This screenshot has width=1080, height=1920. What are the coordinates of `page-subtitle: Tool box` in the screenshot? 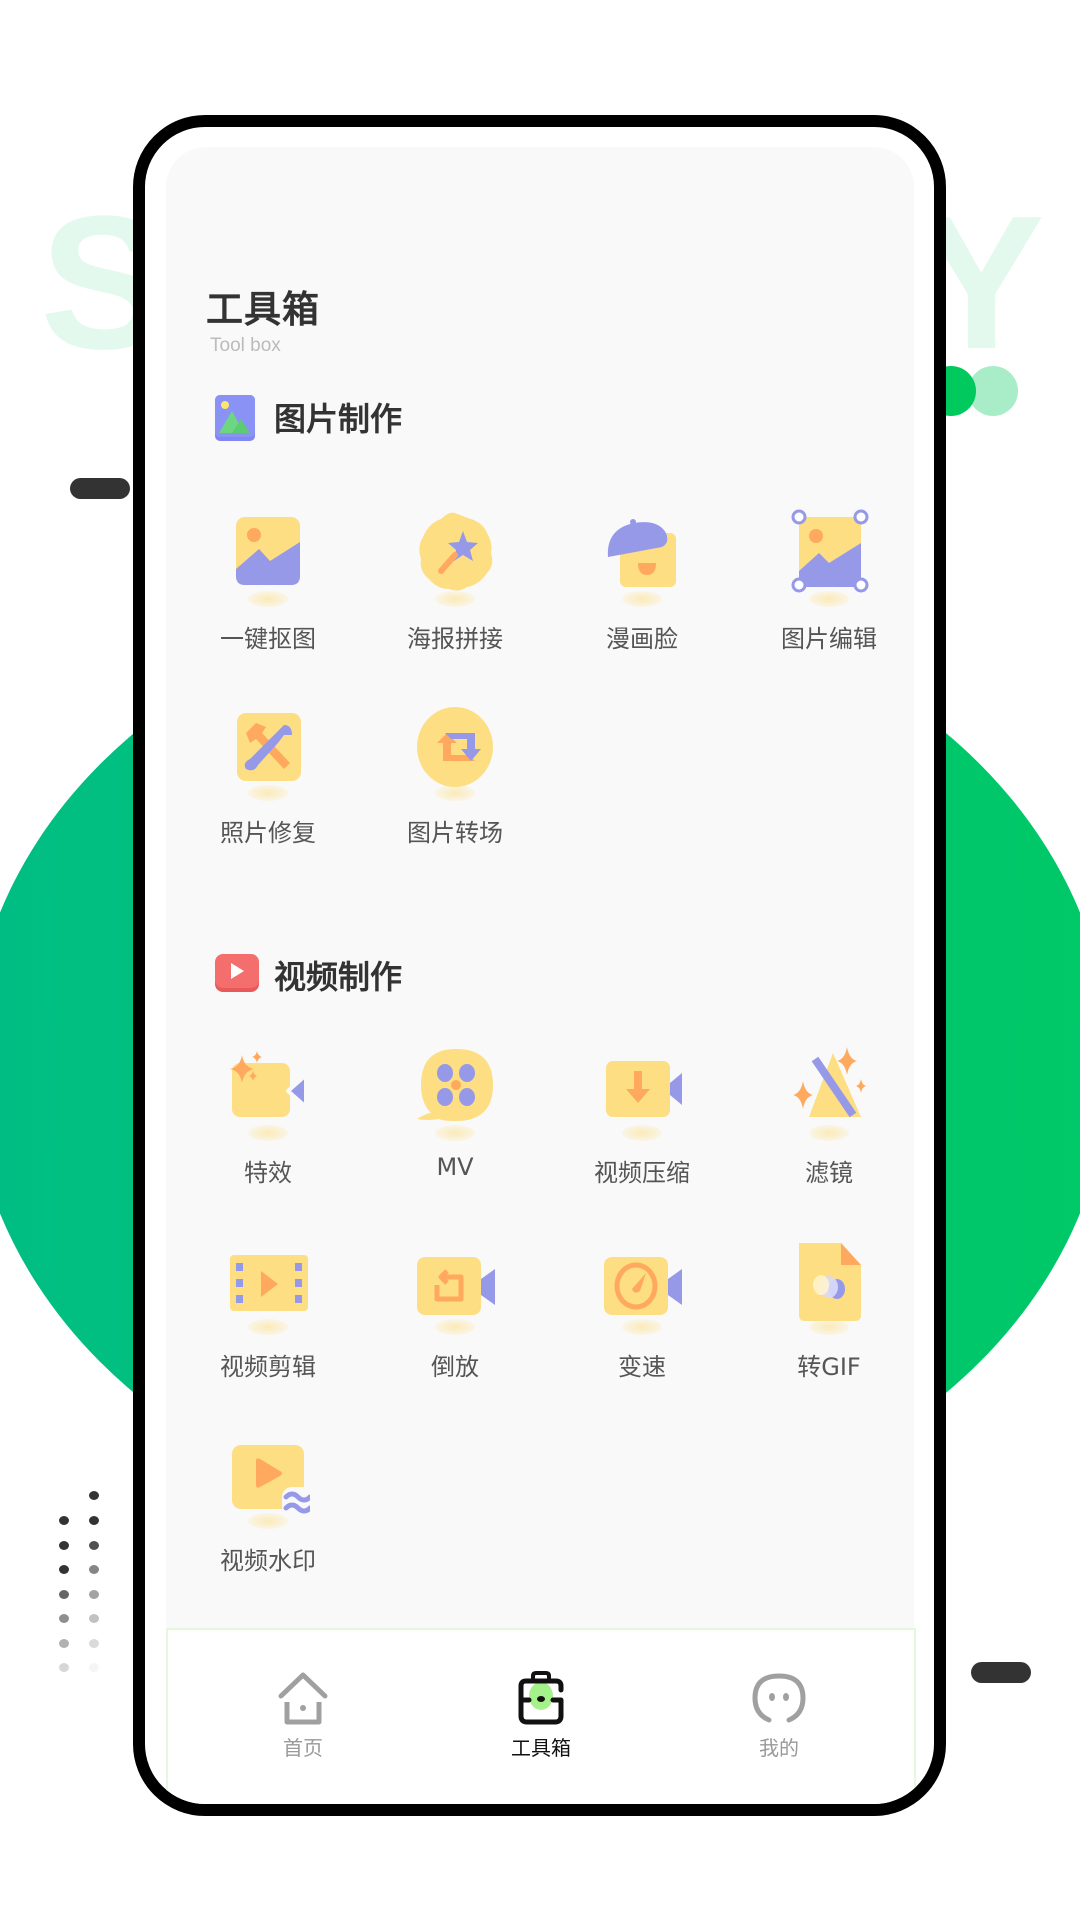 It's located at (245, 345).